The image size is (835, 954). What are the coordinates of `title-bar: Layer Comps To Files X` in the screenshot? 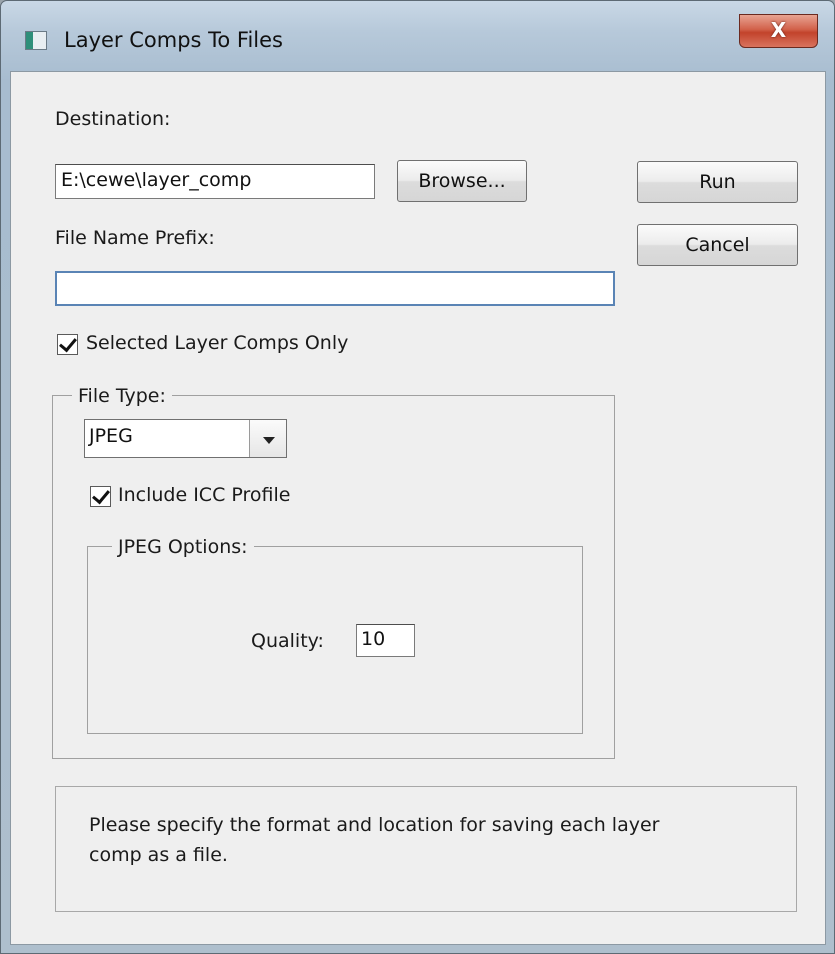 It's located at (417, 34).